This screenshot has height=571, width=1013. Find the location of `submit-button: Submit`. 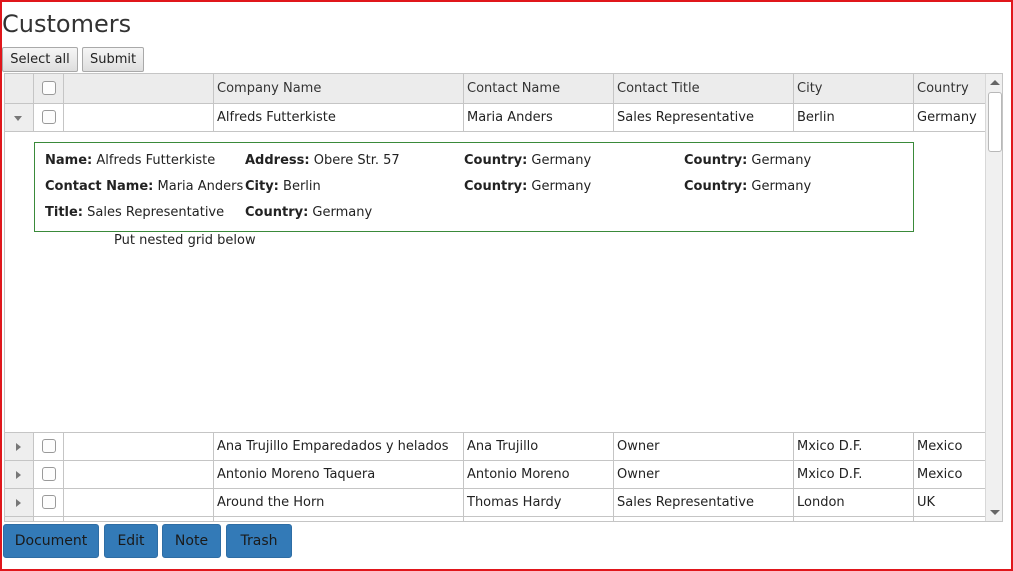

submit-button: Submit is located at coordinates (113, 59).